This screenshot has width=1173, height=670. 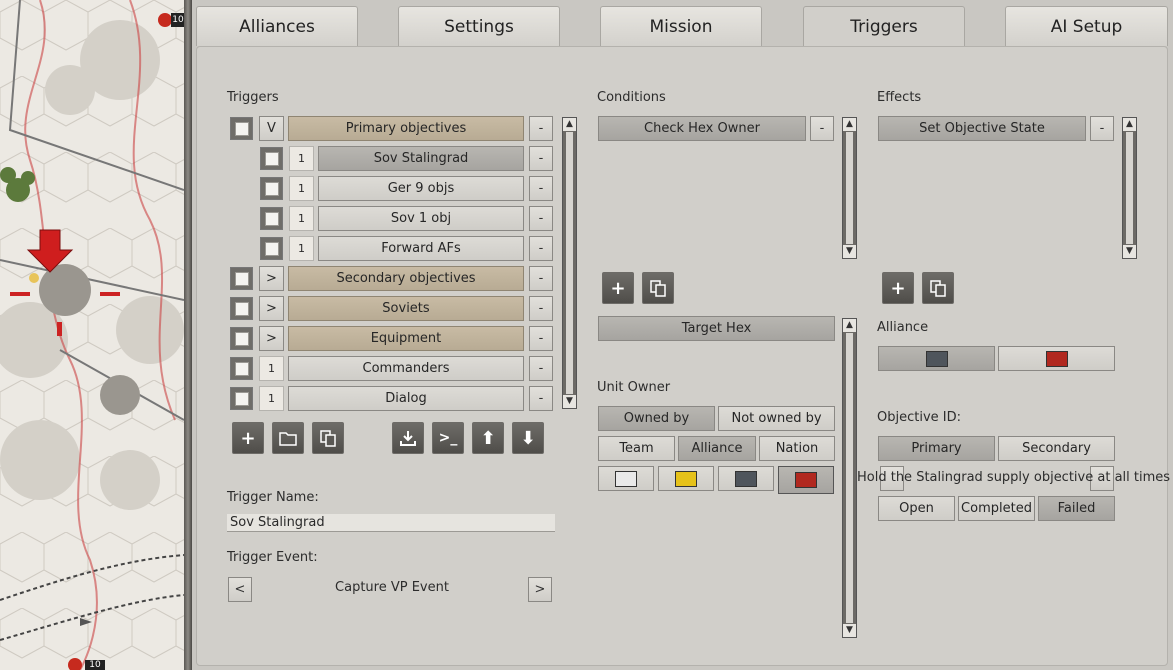 What do you see at coordinates (406, 398) in the screenshot?
I see `trigger-item: Dialog` at bounding box center [406, 398].